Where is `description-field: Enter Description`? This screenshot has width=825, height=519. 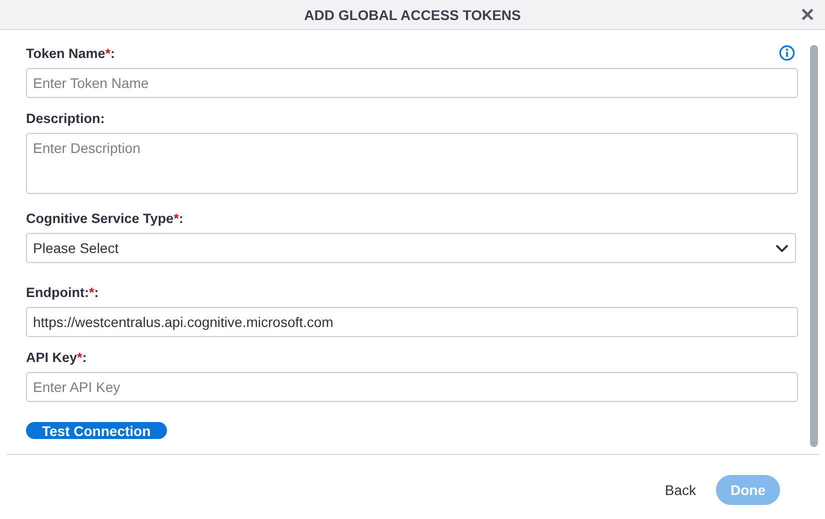
description-field: Enter Description is located at coordinates (412, 163).